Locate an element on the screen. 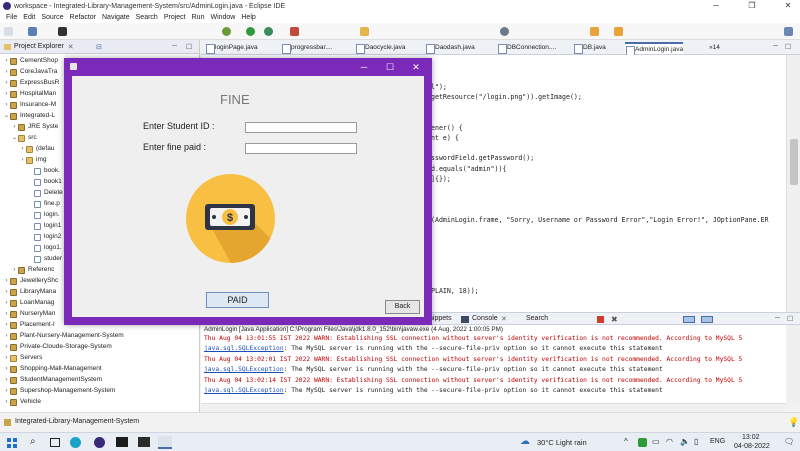 This screenshot has height=451, width=800. battery-icon: ▯ is located at coordinates (696, 441).